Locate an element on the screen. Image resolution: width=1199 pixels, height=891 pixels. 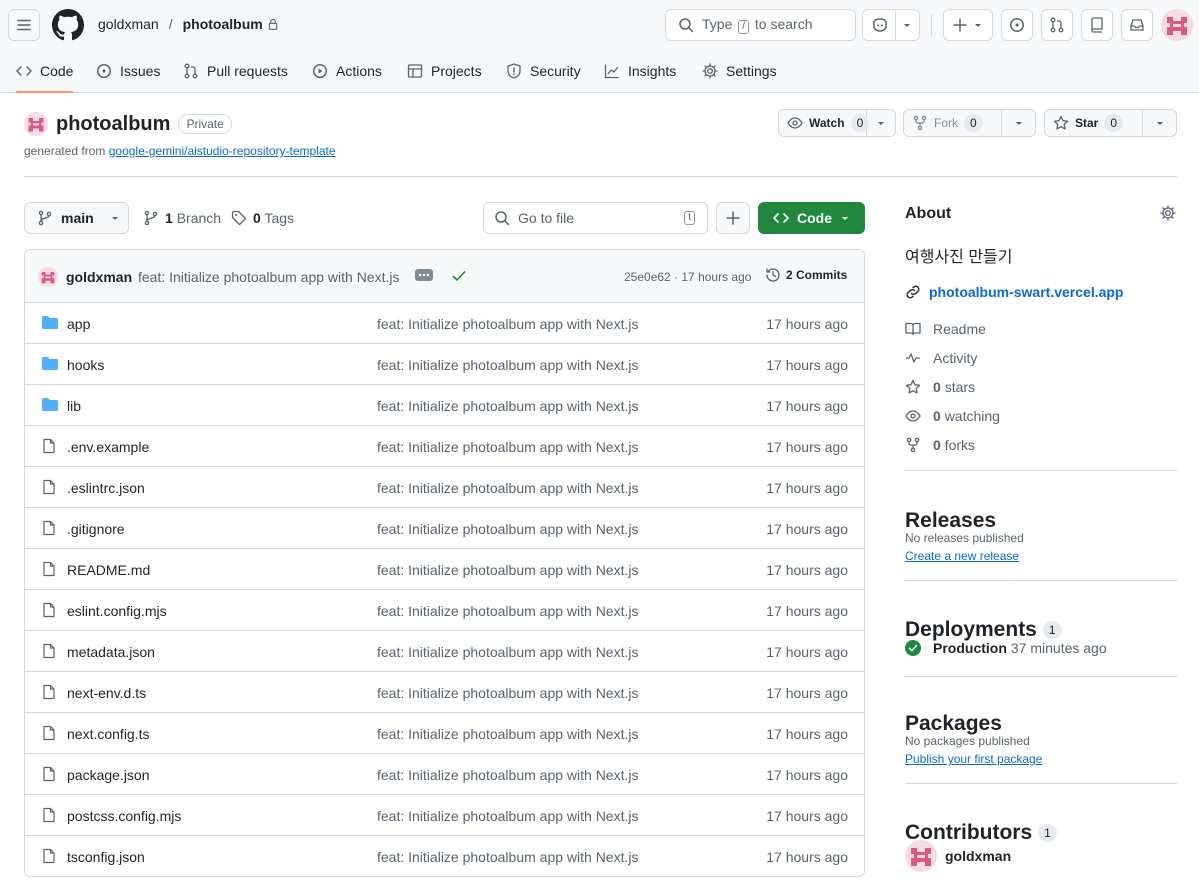
commit-author-avatar is located at coordinates (48, 277).